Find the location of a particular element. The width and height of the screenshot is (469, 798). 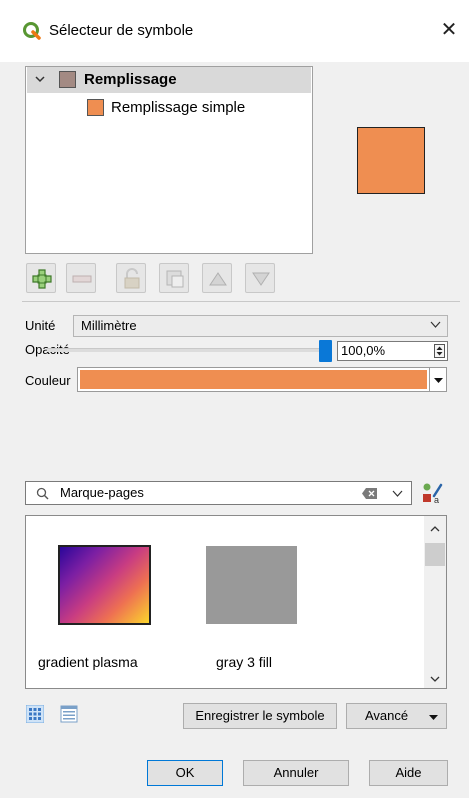

gradient-plasma-preview is located at coordinates (104, 585).